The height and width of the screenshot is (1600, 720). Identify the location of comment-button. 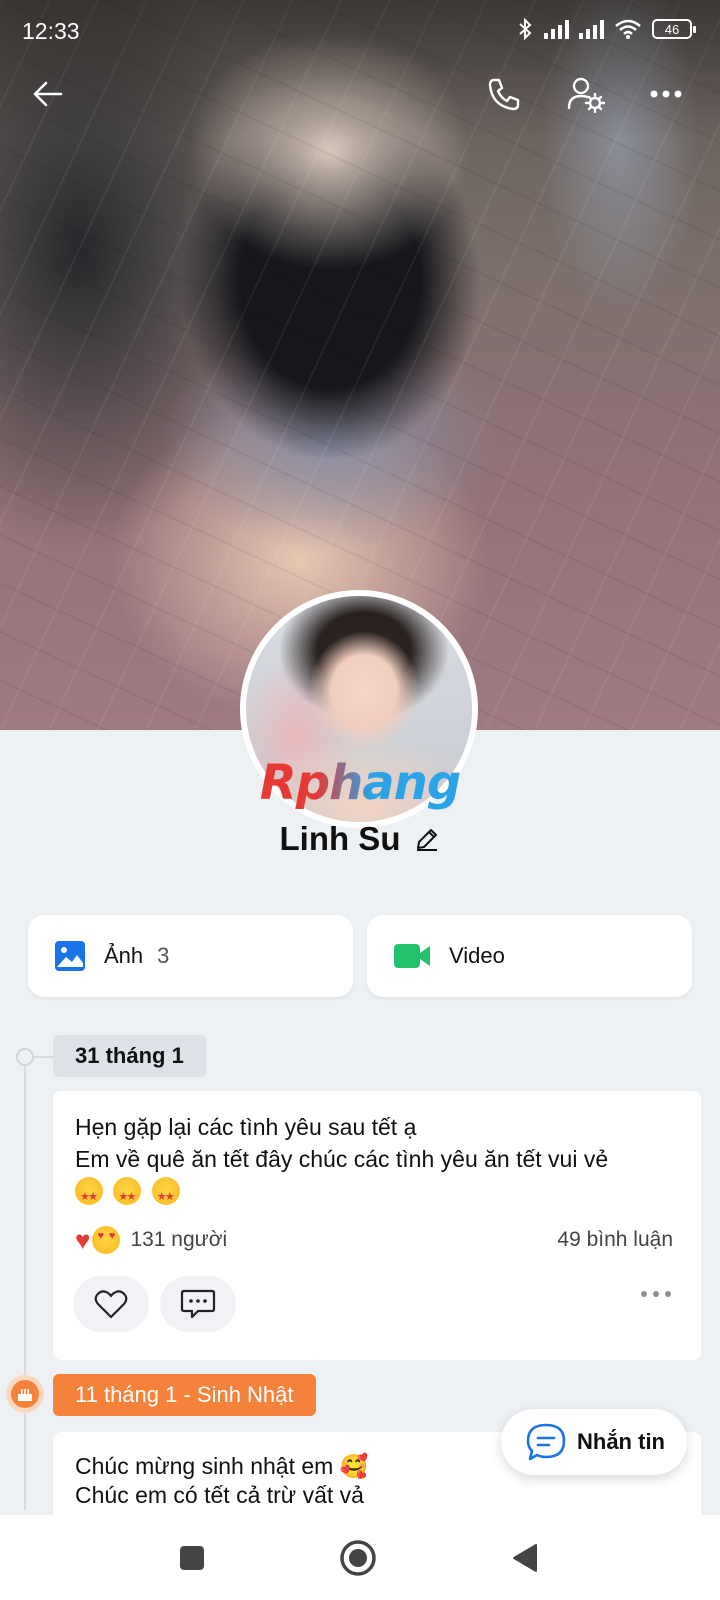
(198, 1304).